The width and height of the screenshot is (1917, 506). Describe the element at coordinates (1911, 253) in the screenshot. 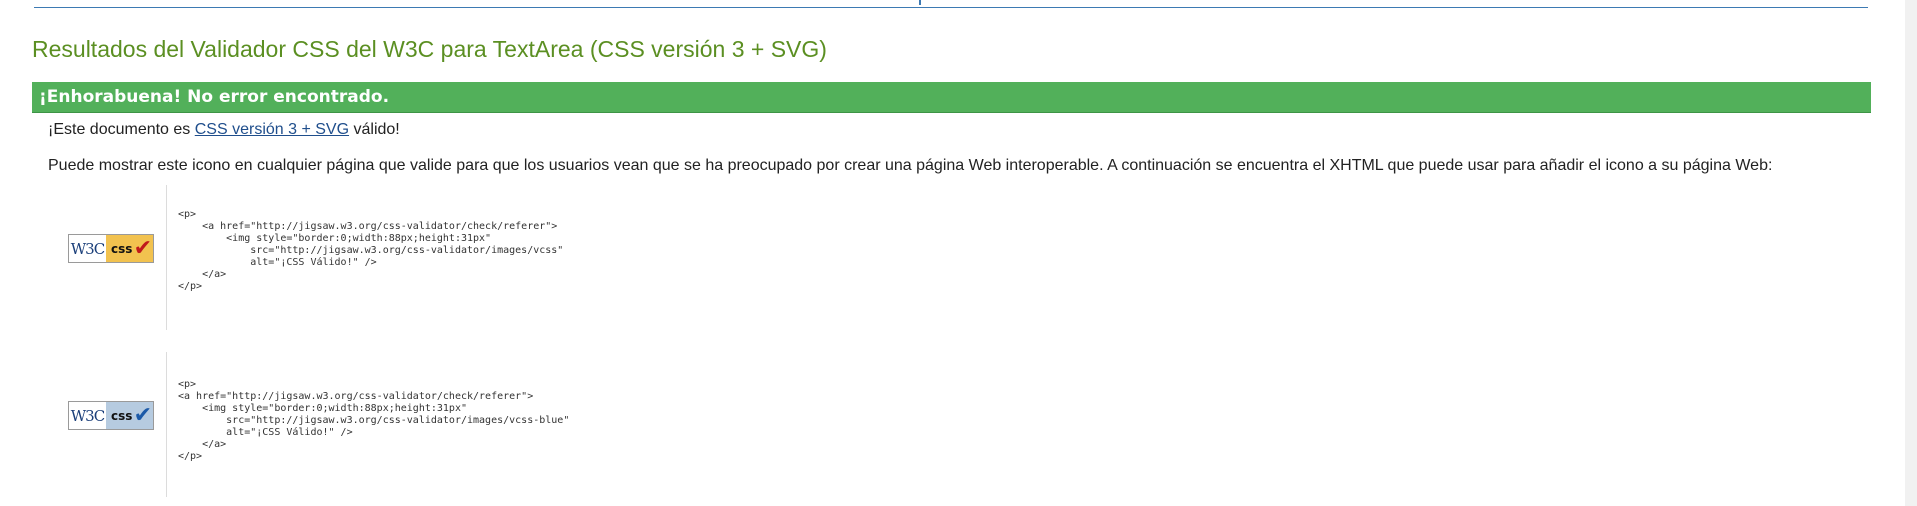

I see `scrollbar-track` at that location.